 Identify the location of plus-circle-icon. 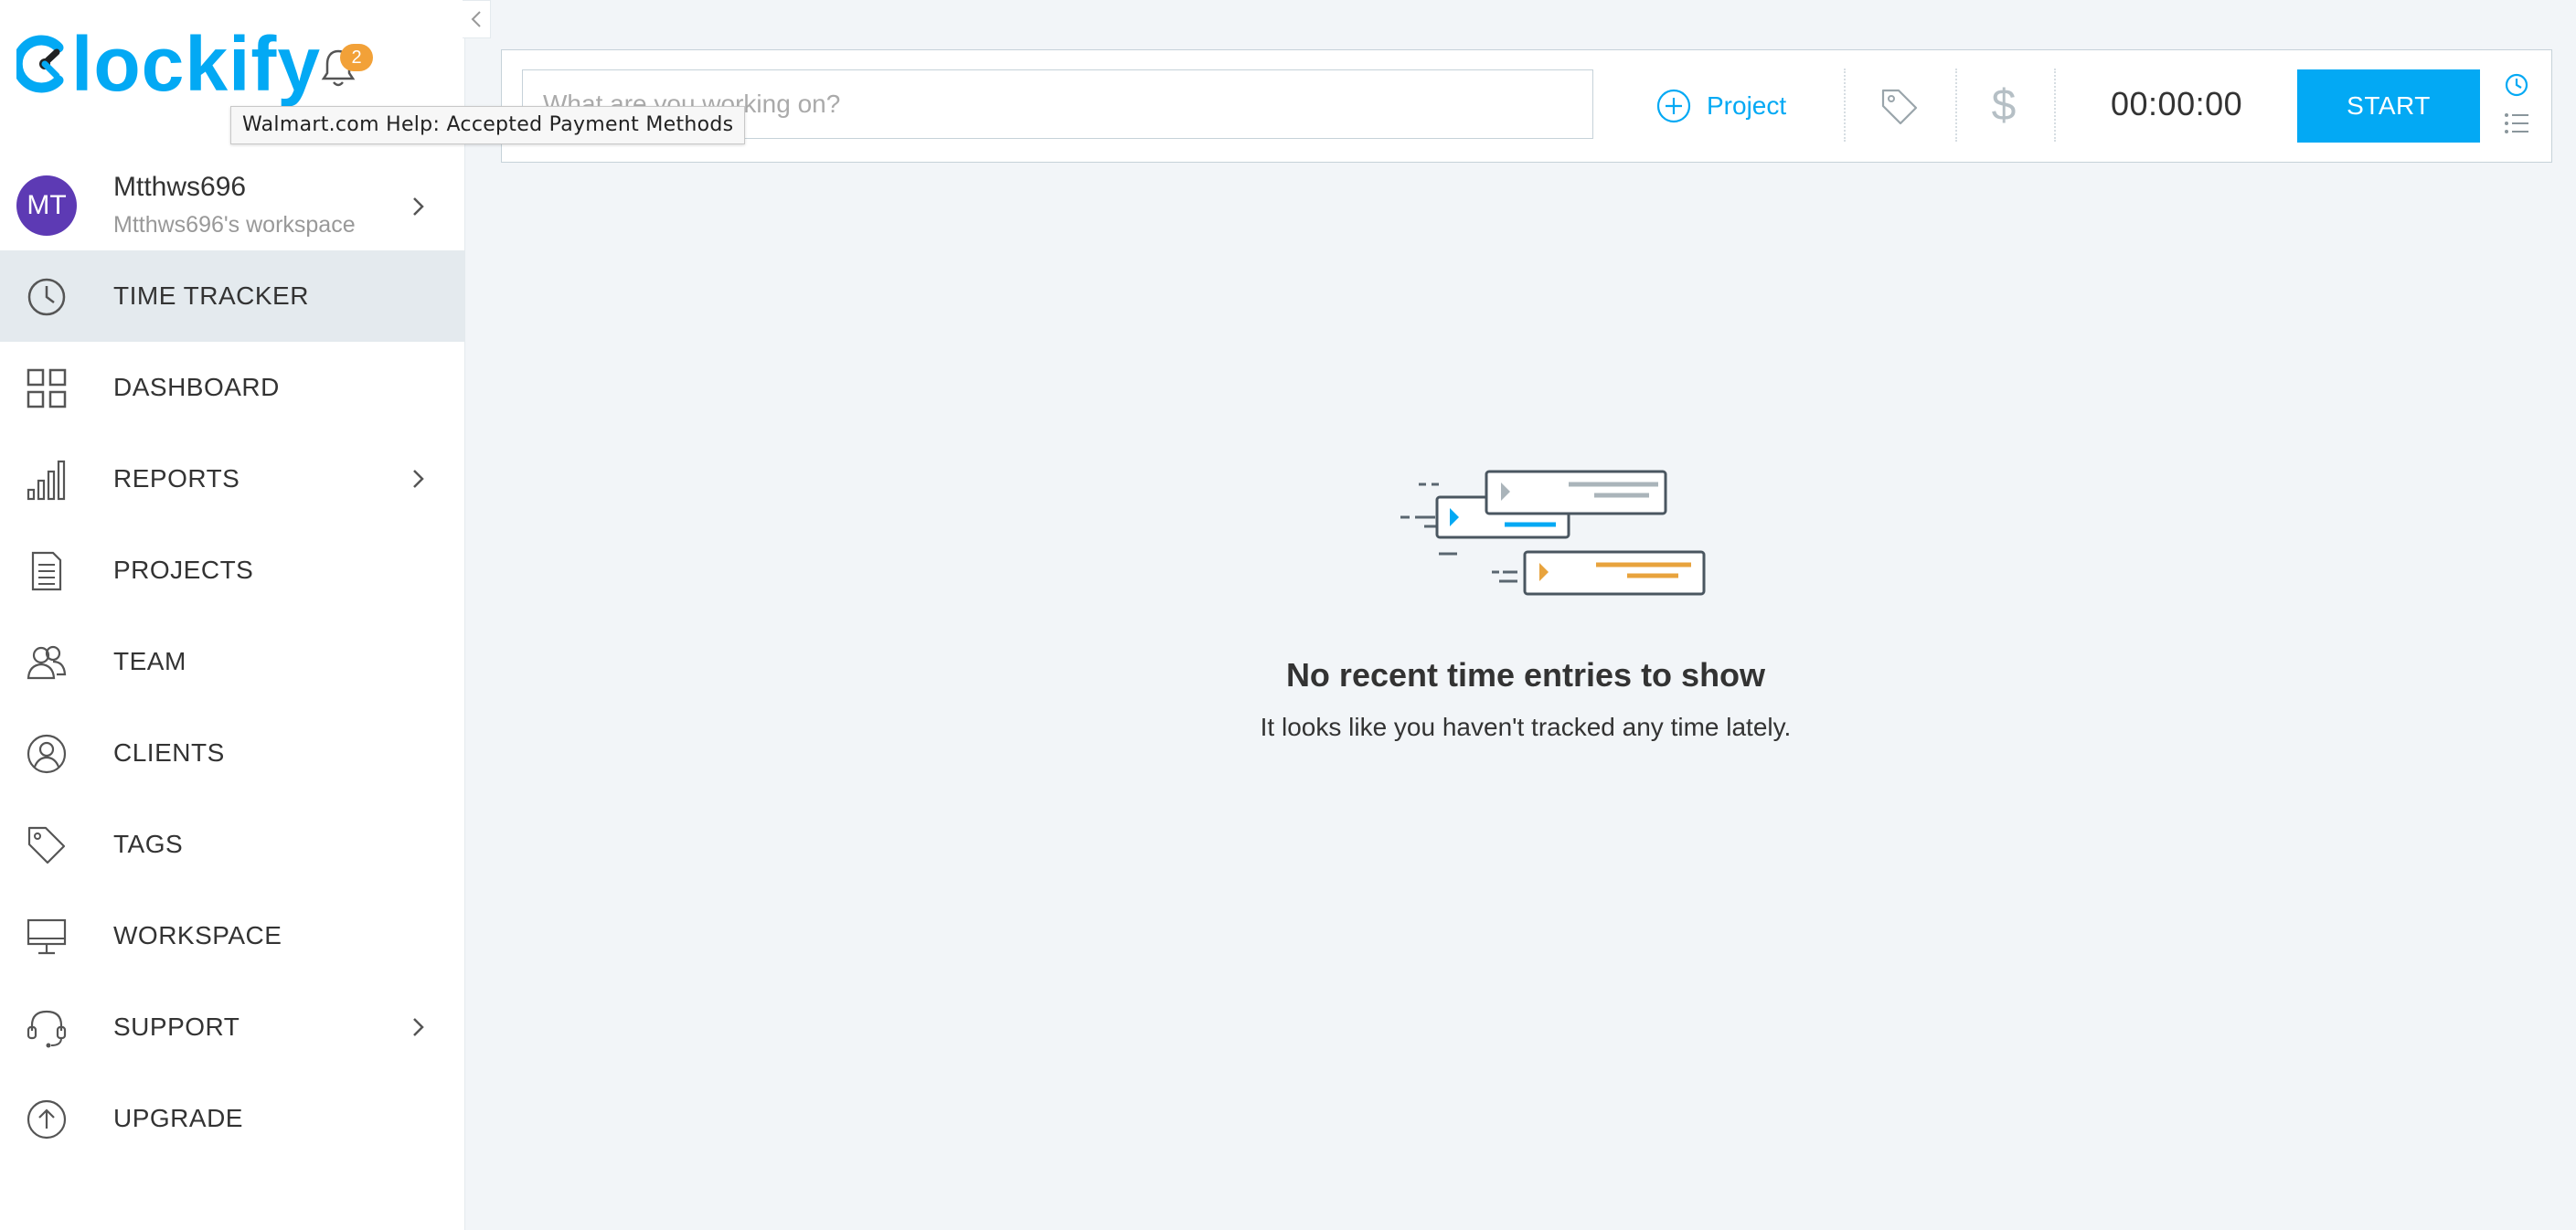
(1673, 106).